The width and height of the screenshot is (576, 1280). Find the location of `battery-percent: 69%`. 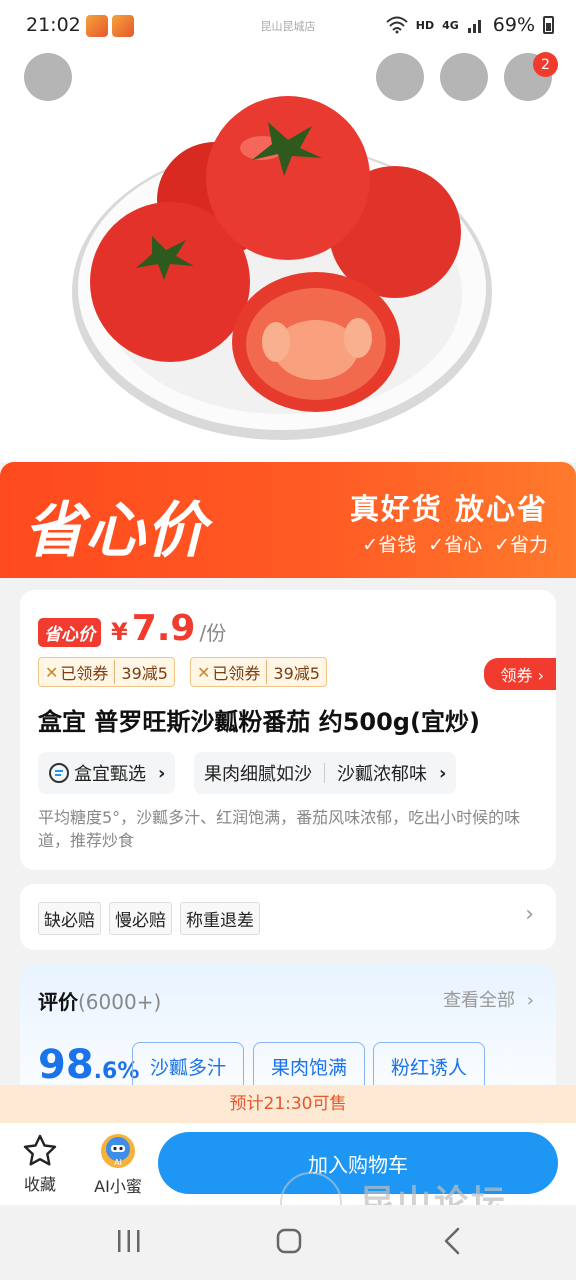

battery-percent: 69% is located at coordinates (513, 25).